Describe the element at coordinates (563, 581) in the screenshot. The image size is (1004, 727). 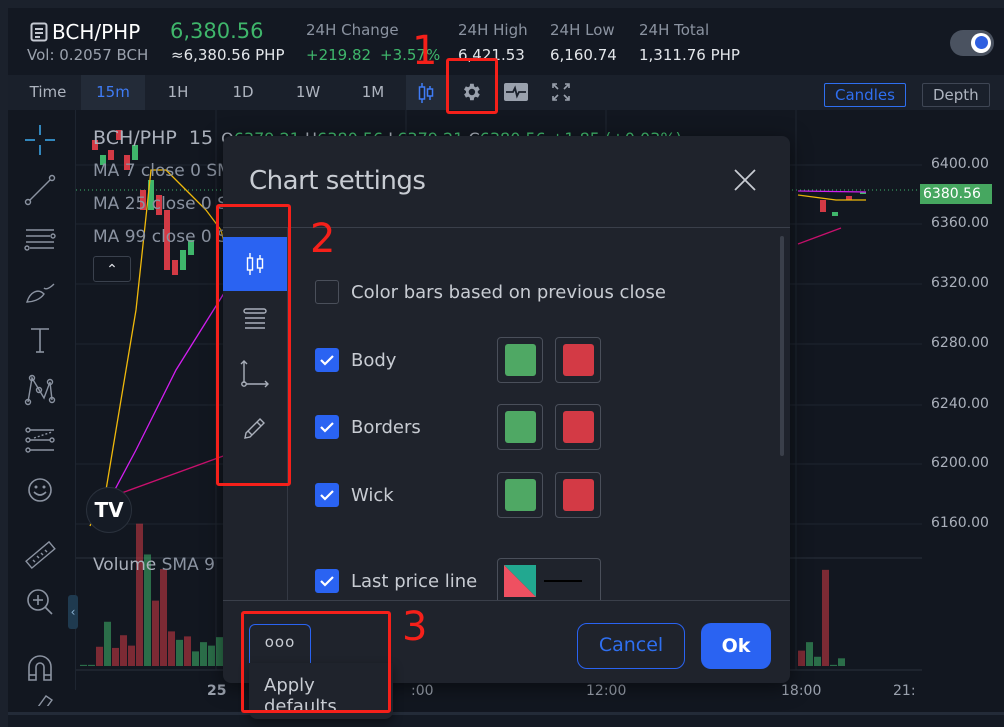
I see `line-style-preview` at that location.